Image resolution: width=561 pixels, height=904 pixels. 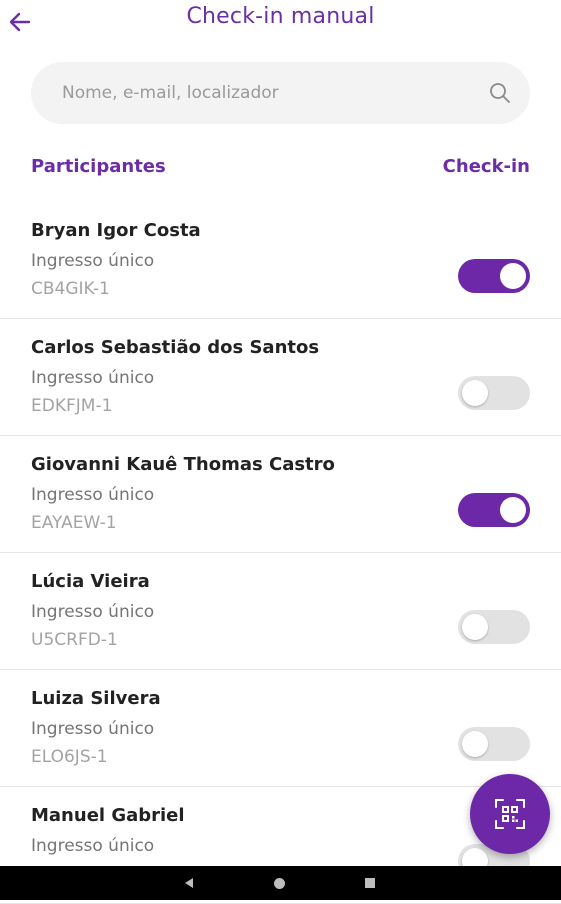 I want to click on participant-name: Giovanni Kauê Thomas Castro, so click(x=183, y=464).